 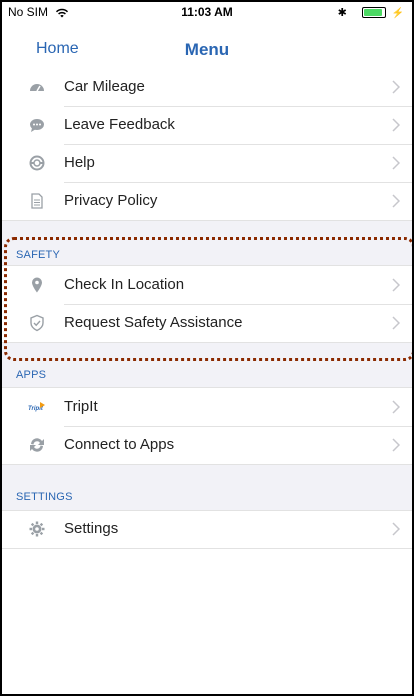 I want to click on menu-item-label: Help, so click(x=79, y=162).